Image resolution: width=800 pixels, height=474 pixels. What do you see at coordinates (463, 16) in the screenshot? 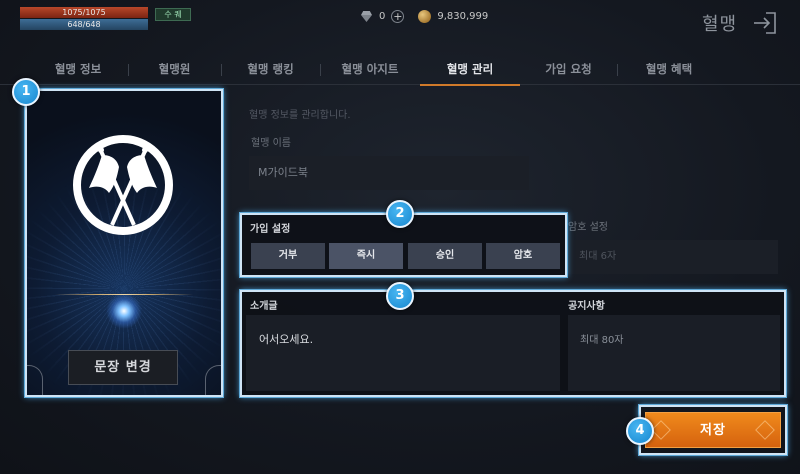
I see `gold-amount: 9,830,999` at bounding box center [463, 16].